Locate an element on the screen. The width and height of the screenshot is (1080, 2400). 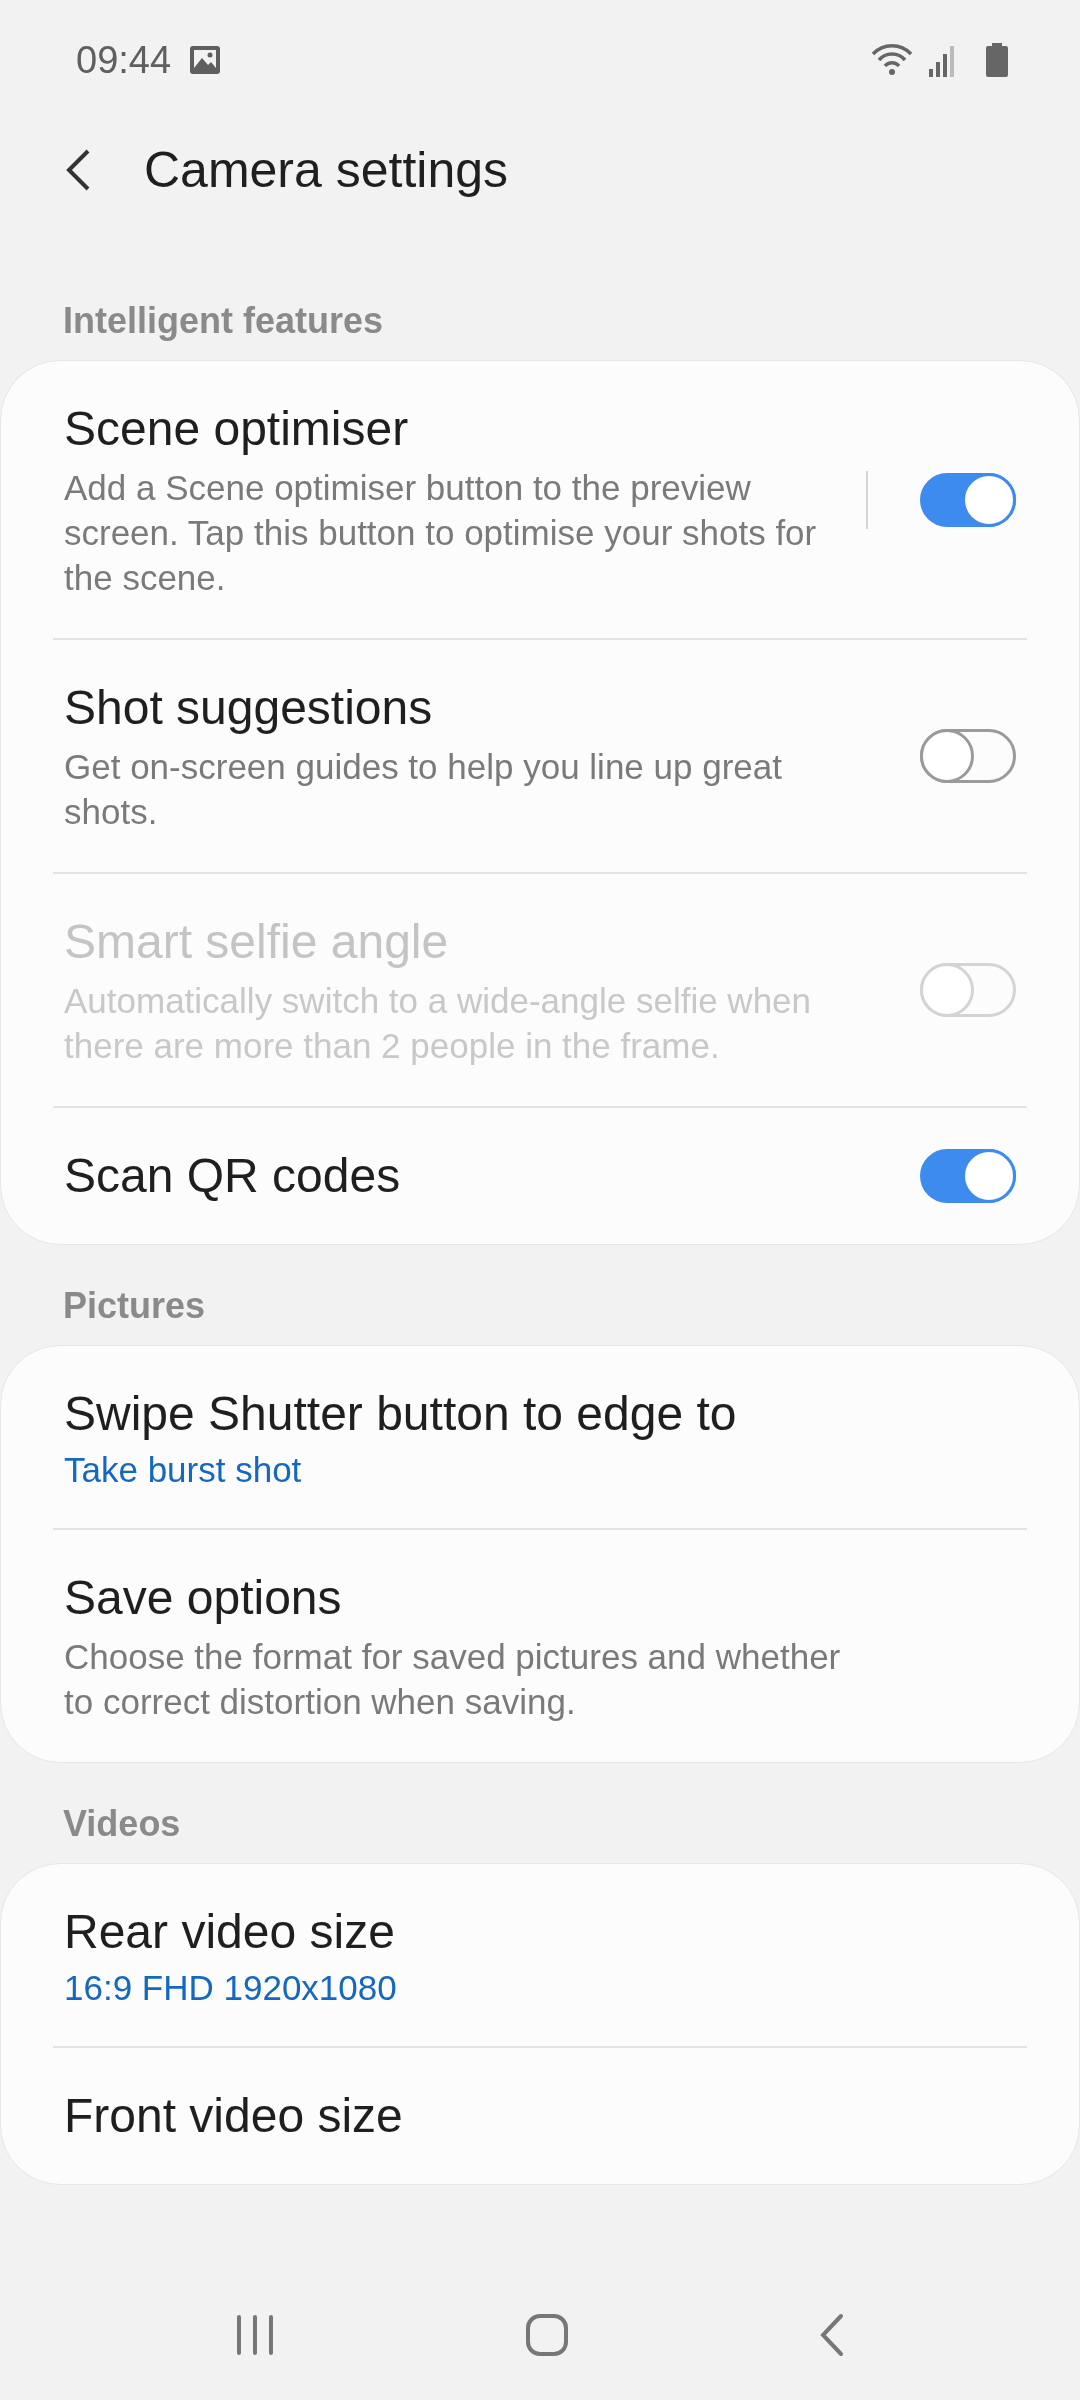
setting-row: Shot suggestions Get on-screen guides to help you line up great shots. is located at coordinates (540, 756).